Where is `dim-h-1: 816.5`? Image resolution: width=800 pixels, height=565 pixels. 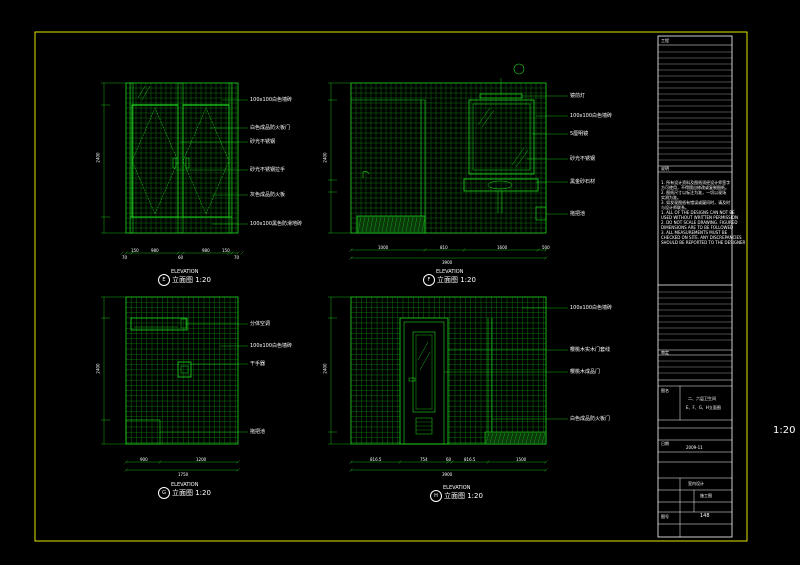 dim-h-1: 816.5 is located at coordinates (376, 459).